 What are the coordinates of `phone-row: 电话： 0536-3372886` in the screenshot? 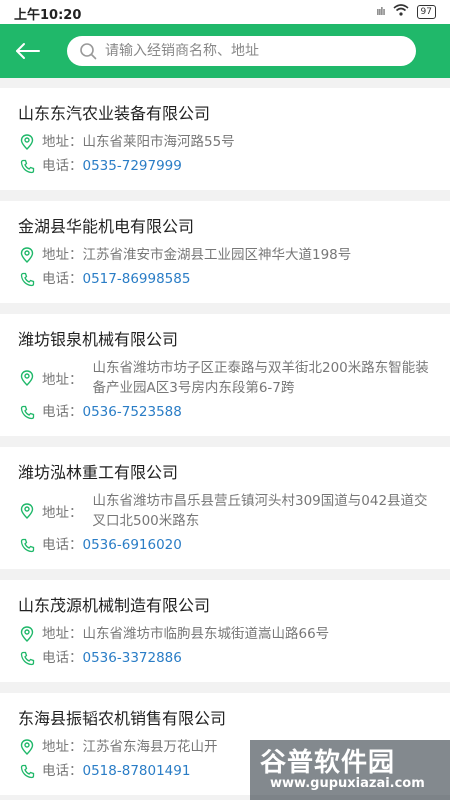 It's located at (225, 658).